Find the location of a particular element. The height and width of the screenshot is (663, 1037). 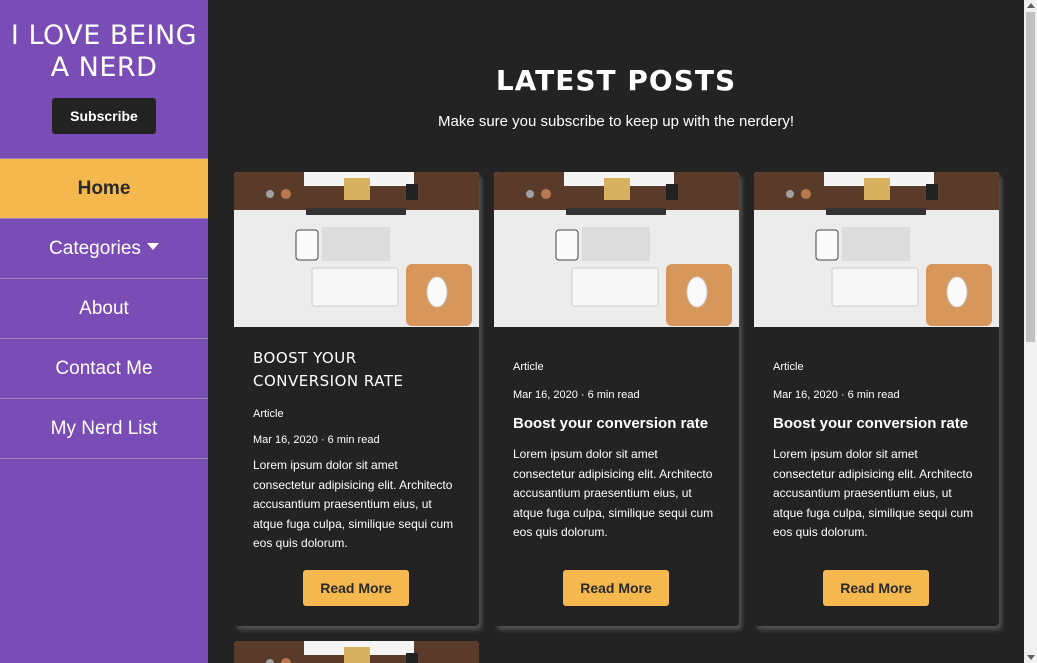

caret-down-icon is located at coordinates (152, 247).